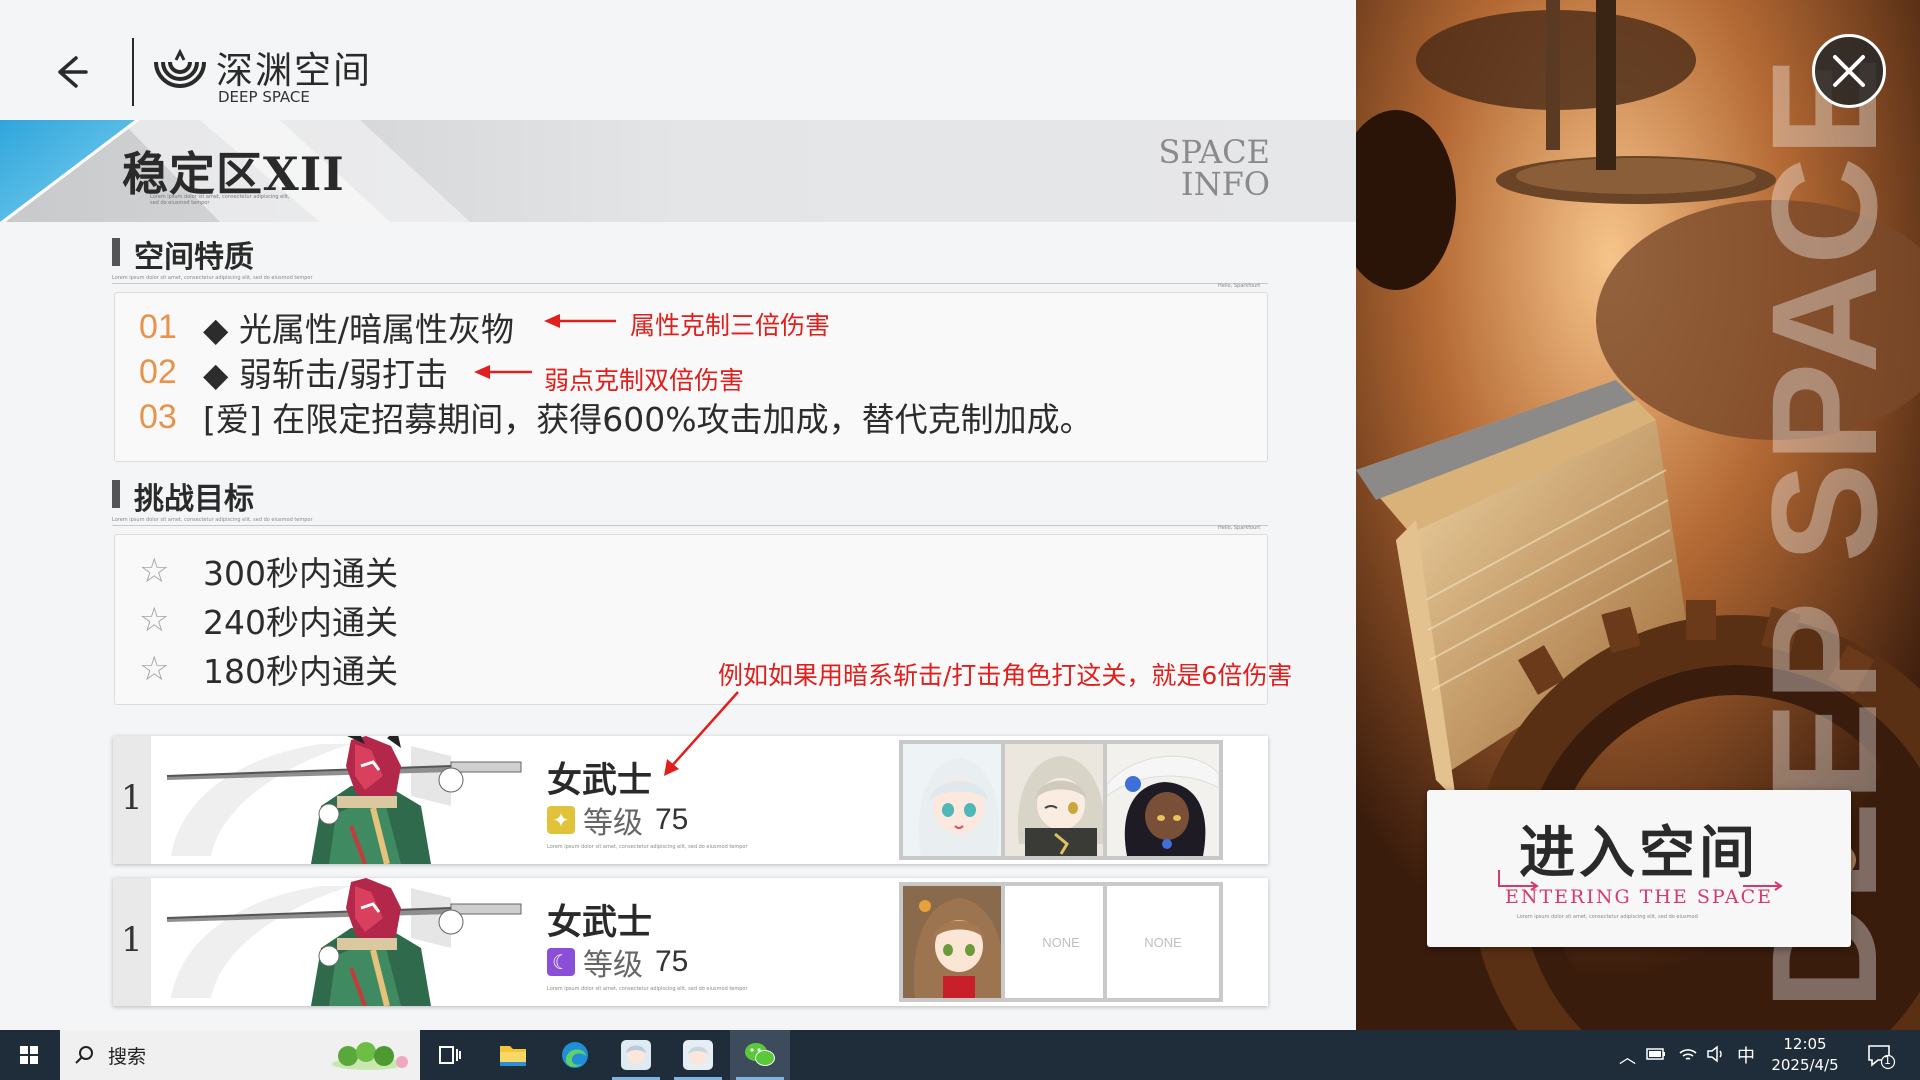  I want to click on clock-time: 12:05, so click(1805, 1044).